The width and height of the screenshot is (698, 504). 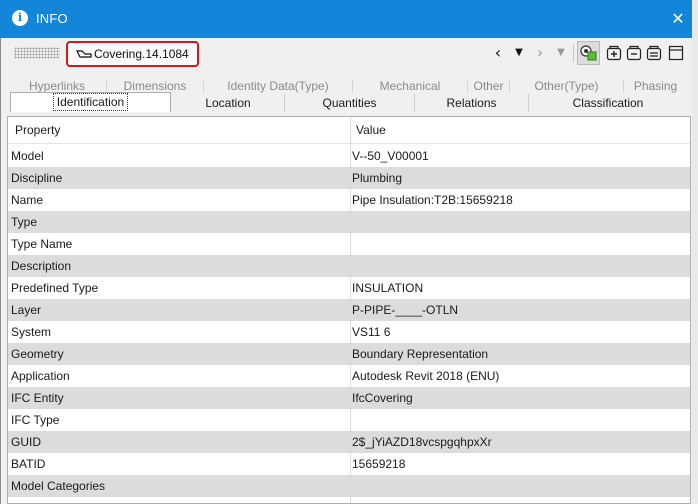 I want to click on close-icon: ✕, so click(x=678, y=18).